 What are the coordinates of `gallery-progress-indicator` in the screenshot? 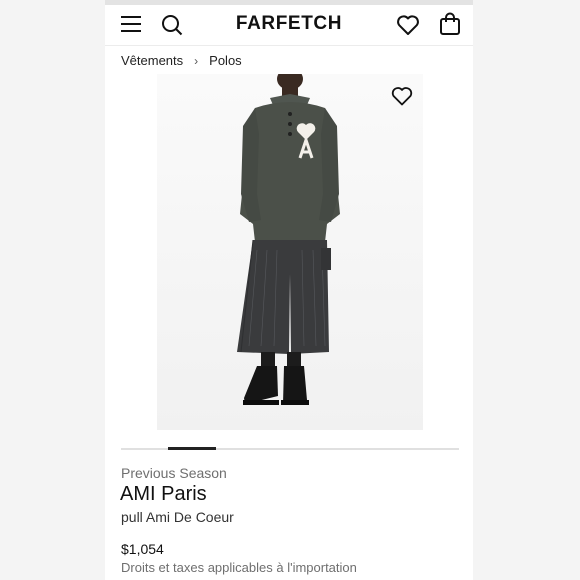 It's located at (192, 448).